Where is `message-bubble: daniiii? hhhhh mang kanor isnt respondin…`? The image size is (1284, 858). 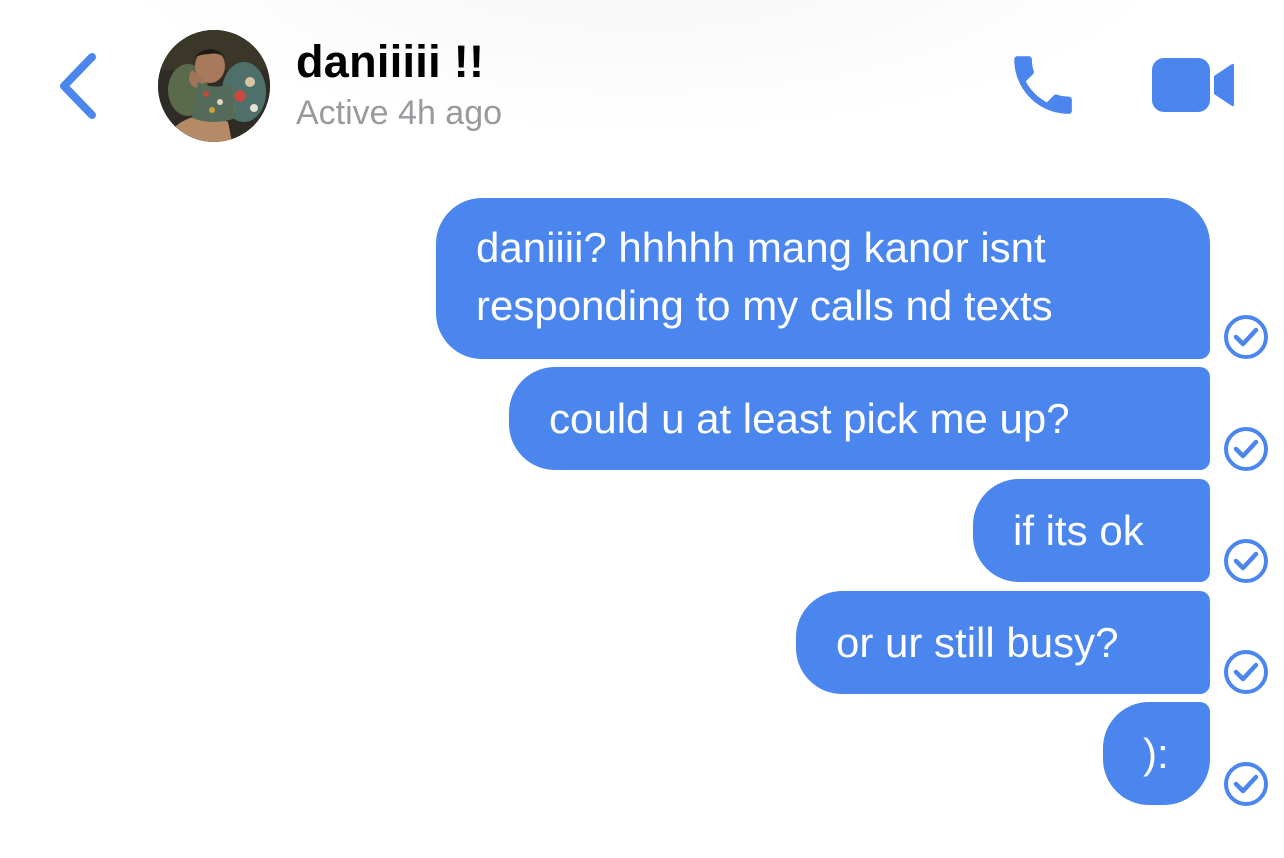
message-bubble: daniiii? hhhhh mang kanor isnt respondin… is located at coordinates (823, 278).